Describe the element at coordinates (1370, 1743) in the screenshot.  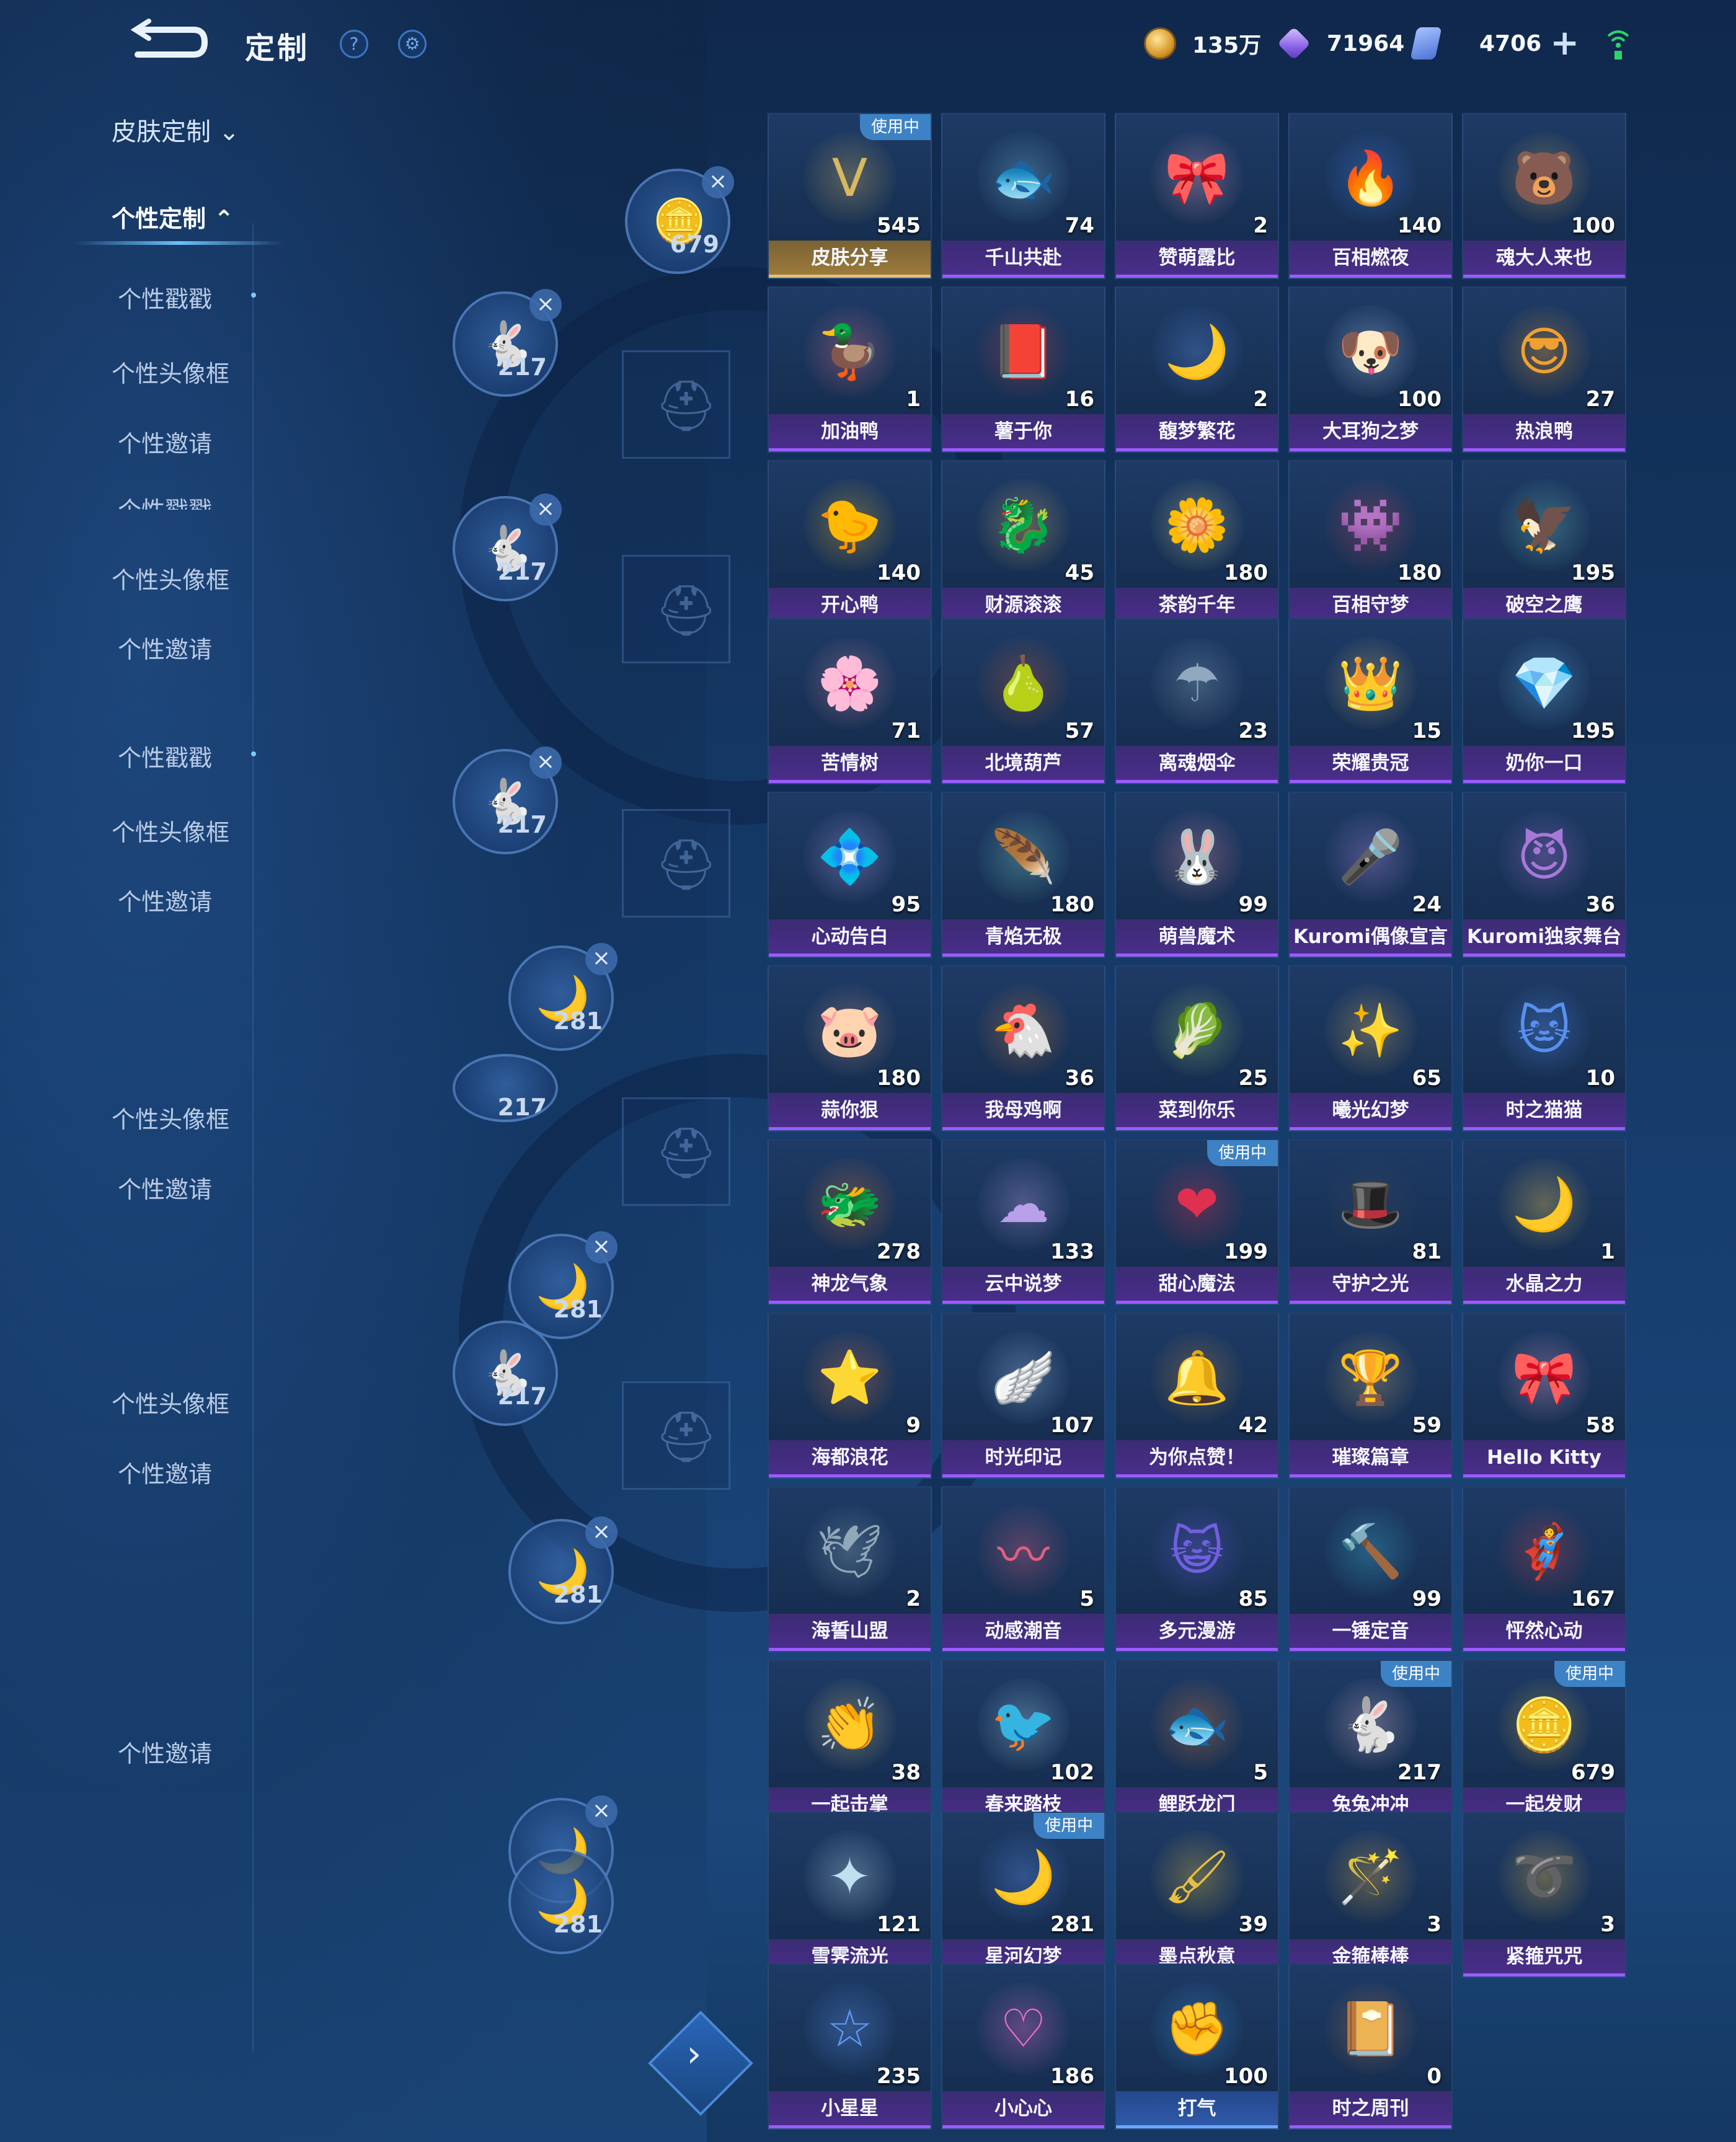
I see `item-card: 🐇 217 兔兔冲冲 使用中` at that location.